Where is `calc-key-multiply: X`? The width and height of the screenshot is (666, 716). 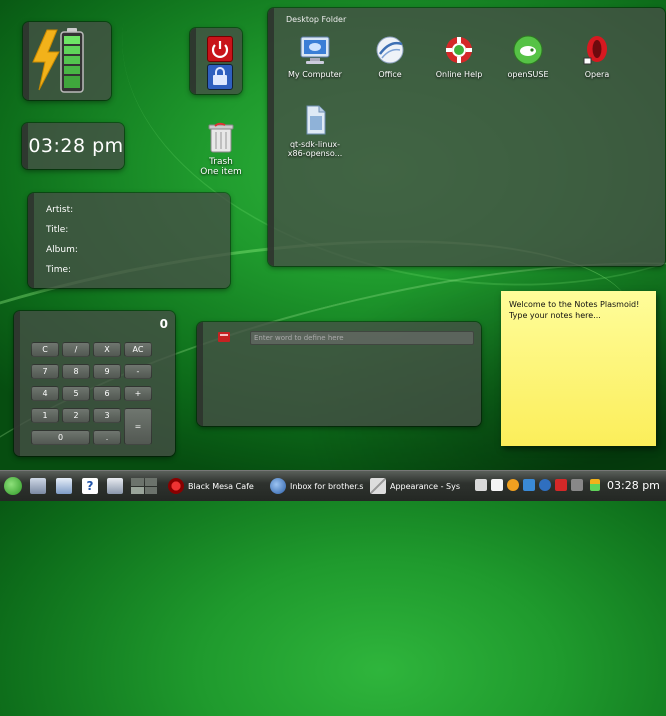 calc-key-multiply: X is located at coordinates (107, 349).